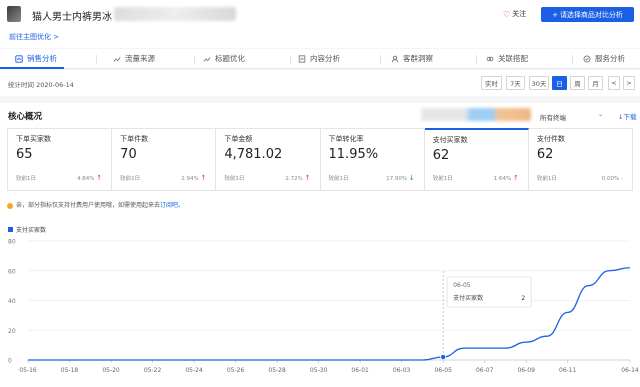 The height and width of the screenshot is (387, 640). I want to click on tab-label: 销售分析, so click(42, 58).